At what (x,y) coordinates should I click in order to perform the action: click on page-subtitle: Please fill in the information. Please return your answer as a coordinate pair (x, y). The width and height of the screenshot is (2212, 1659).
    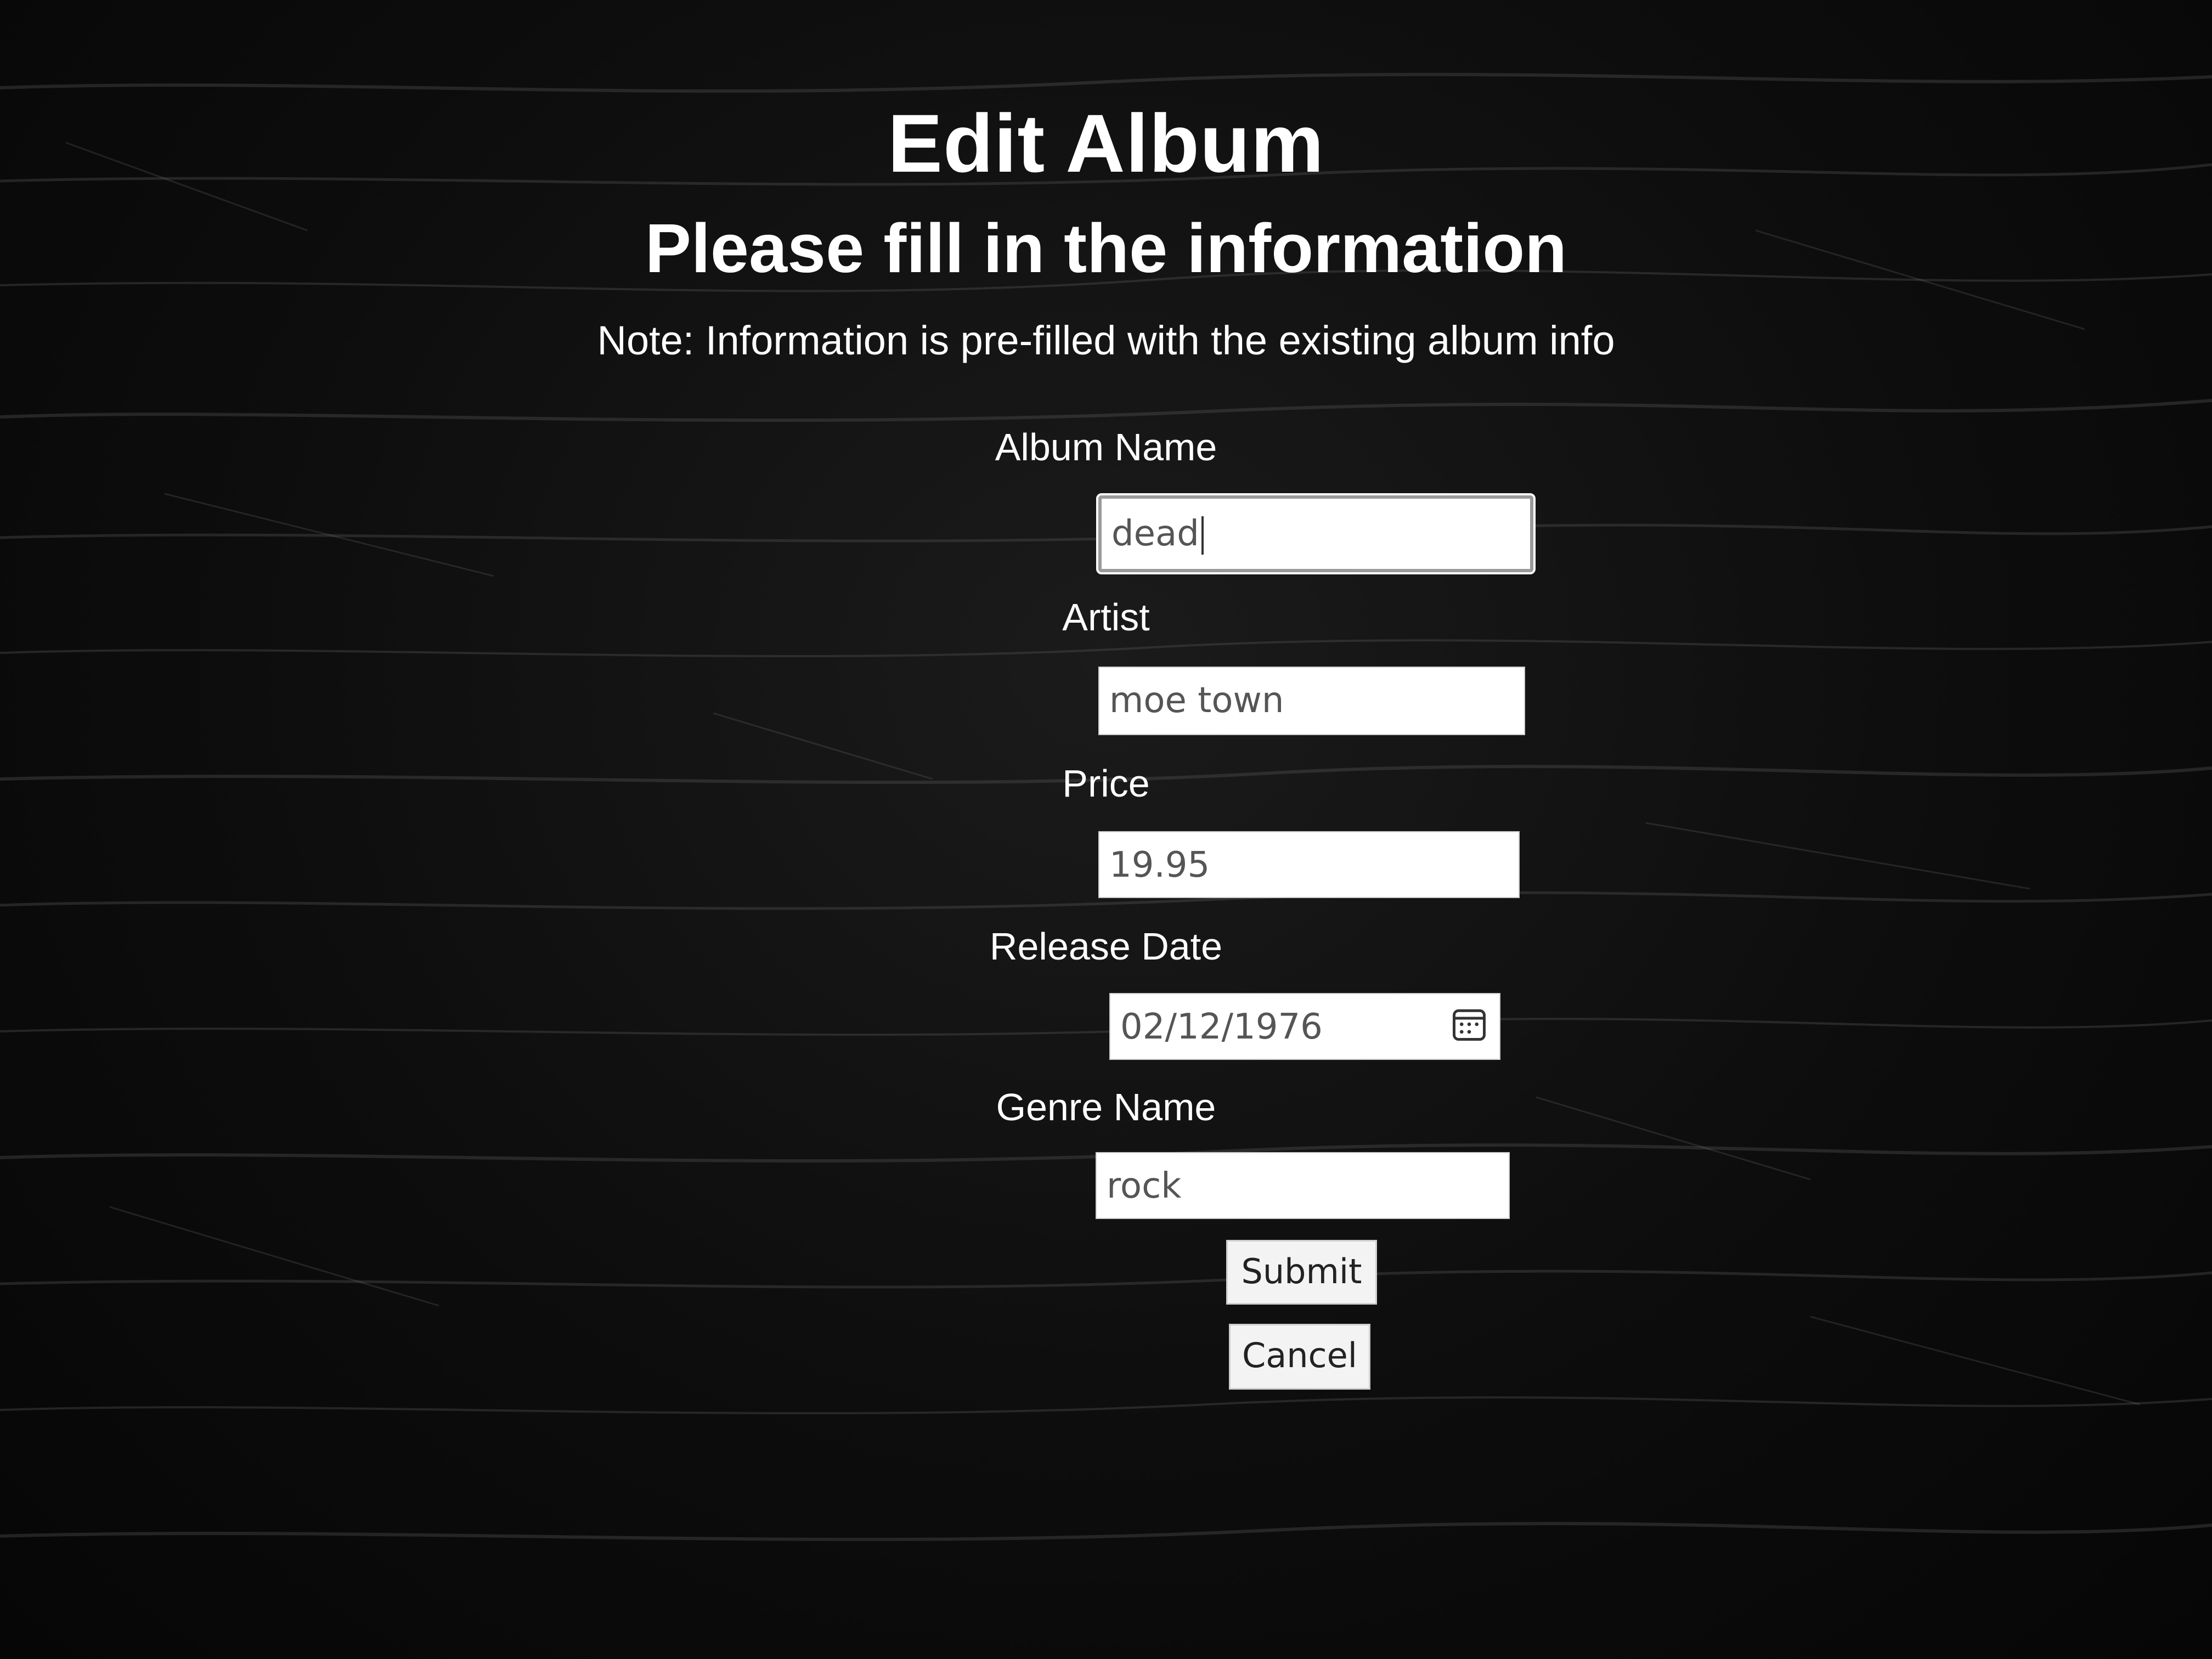
    Looking at the image, I should click on (1106, 249).